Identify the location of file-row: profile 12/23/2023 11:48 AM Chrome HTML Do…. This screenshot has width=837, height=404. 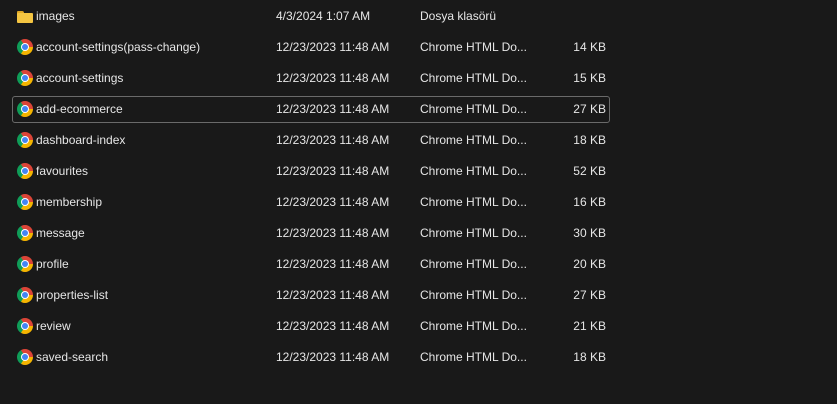
(311, 264).